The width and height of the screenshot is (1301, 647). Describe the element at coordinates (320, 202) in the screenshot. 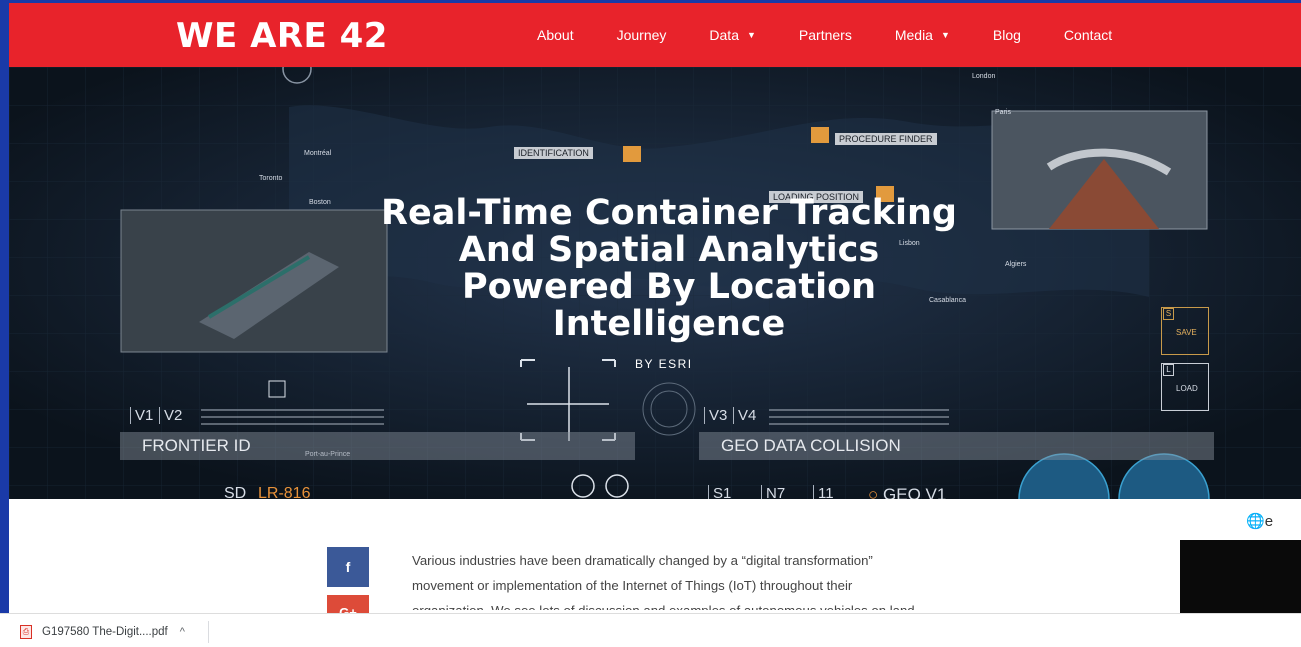

I see `map-label: Boston` at that location.